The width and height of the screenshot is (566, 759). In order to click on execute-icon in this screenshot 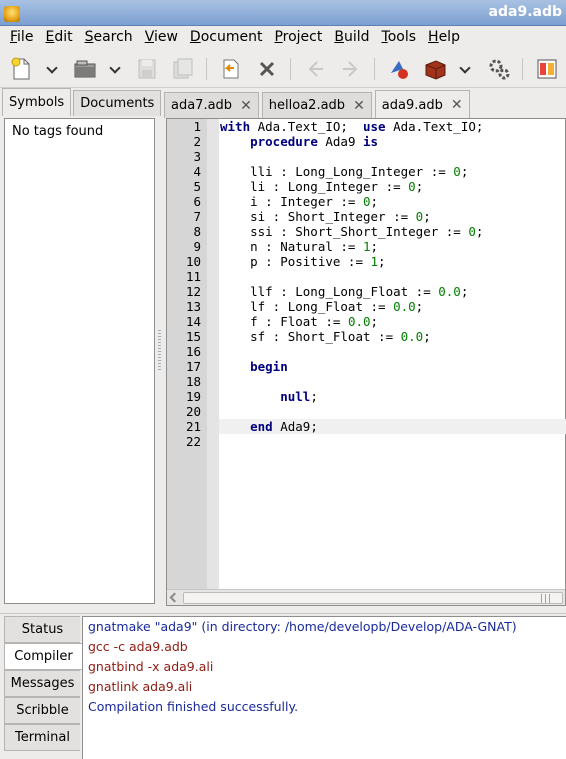, I will do `click(499, 69)`.